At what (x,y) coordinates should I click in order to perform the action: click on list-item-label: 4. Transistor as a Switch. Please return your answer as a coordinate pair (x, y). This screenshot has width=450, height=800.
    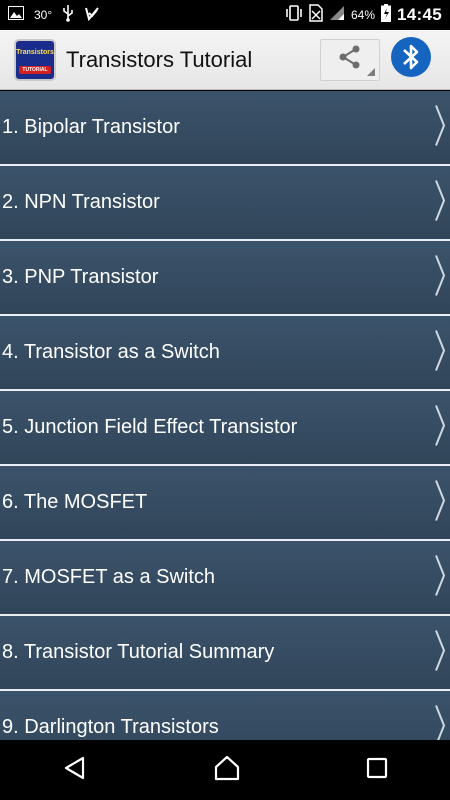
    Looking at the image, I should click on (111, 352).